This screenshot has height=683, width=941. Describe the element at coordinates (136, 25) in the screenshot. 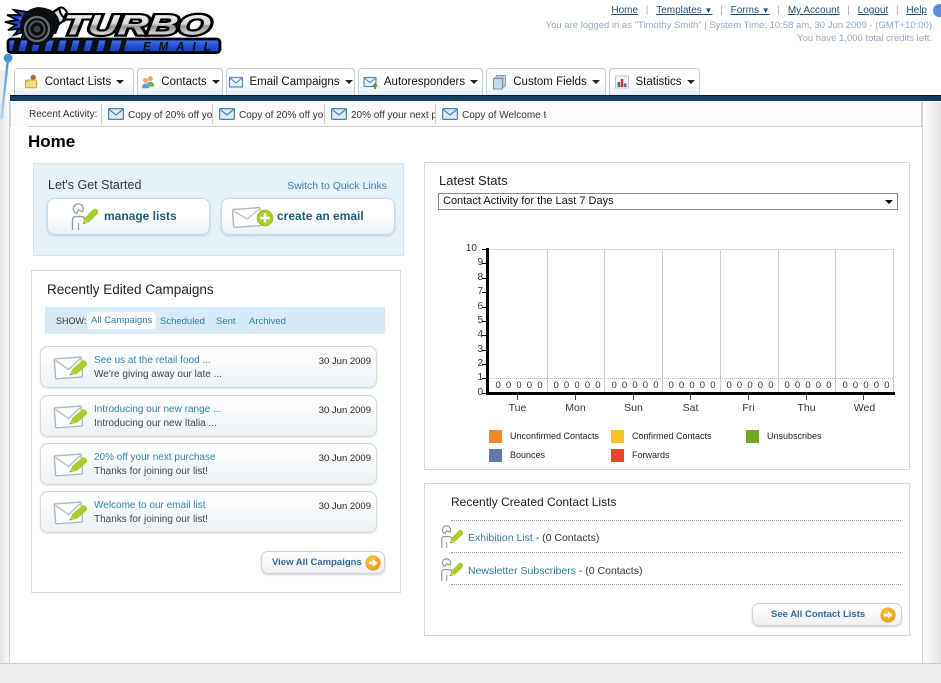

I see `svg-text: TURBO` at that location.